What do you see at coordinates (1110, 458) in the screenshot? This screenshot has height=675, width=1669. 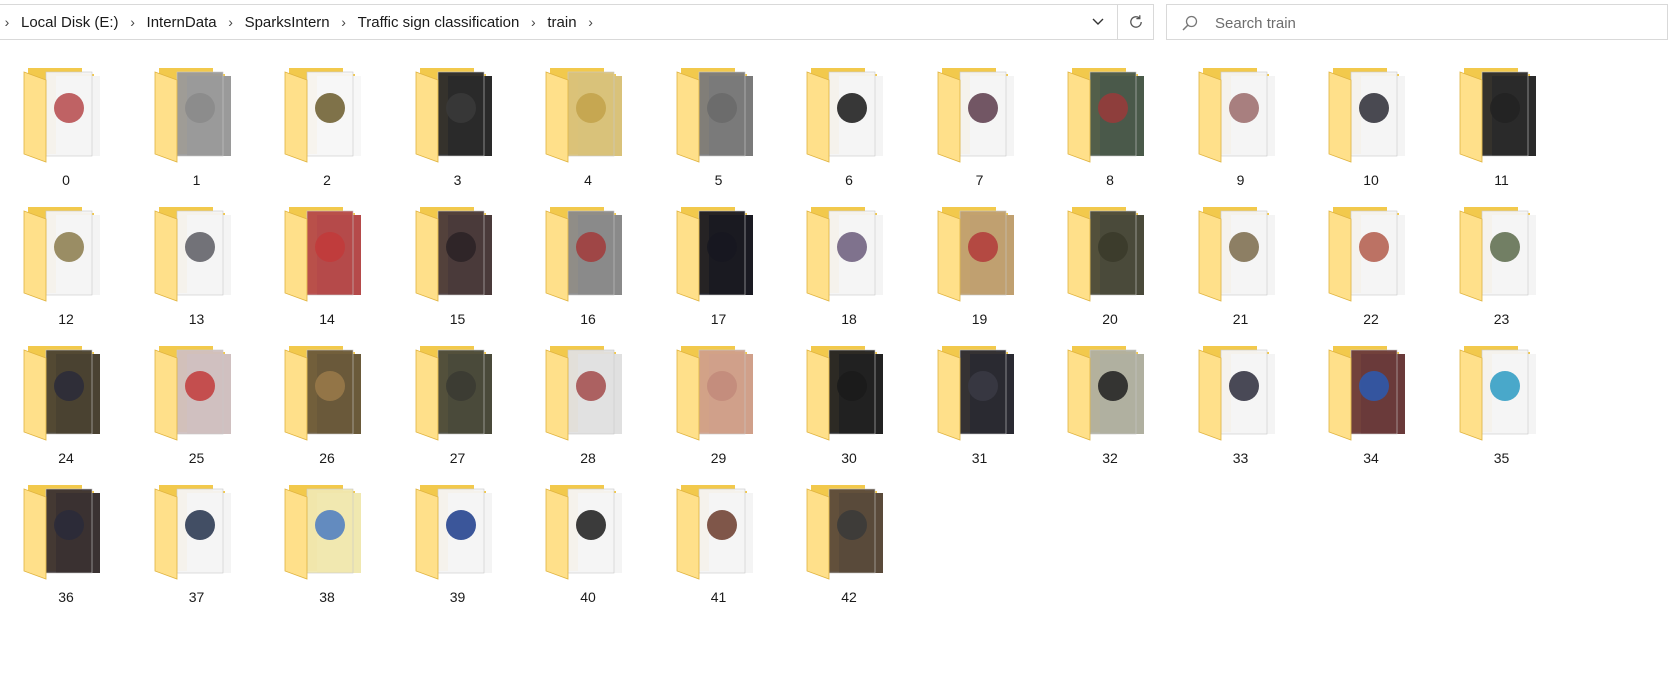 I see `folder-name: 32` at bounding box center [1110, 458].